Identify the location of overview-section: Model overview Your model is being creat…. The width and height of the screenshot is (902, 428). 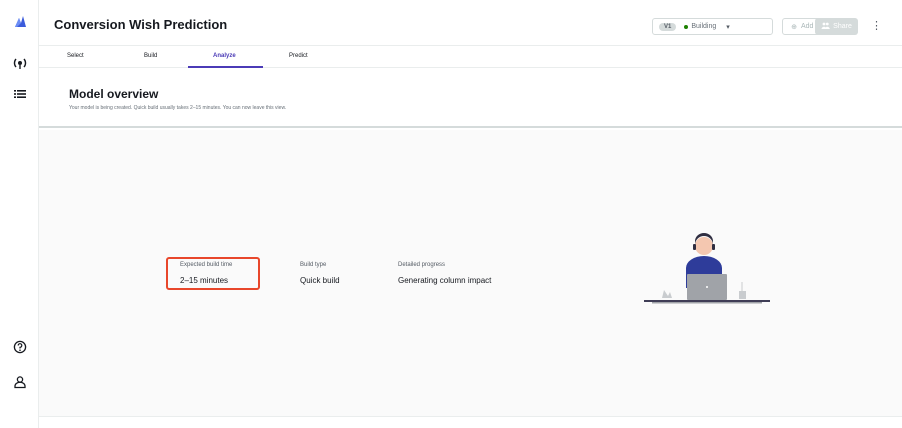
(470, 98).